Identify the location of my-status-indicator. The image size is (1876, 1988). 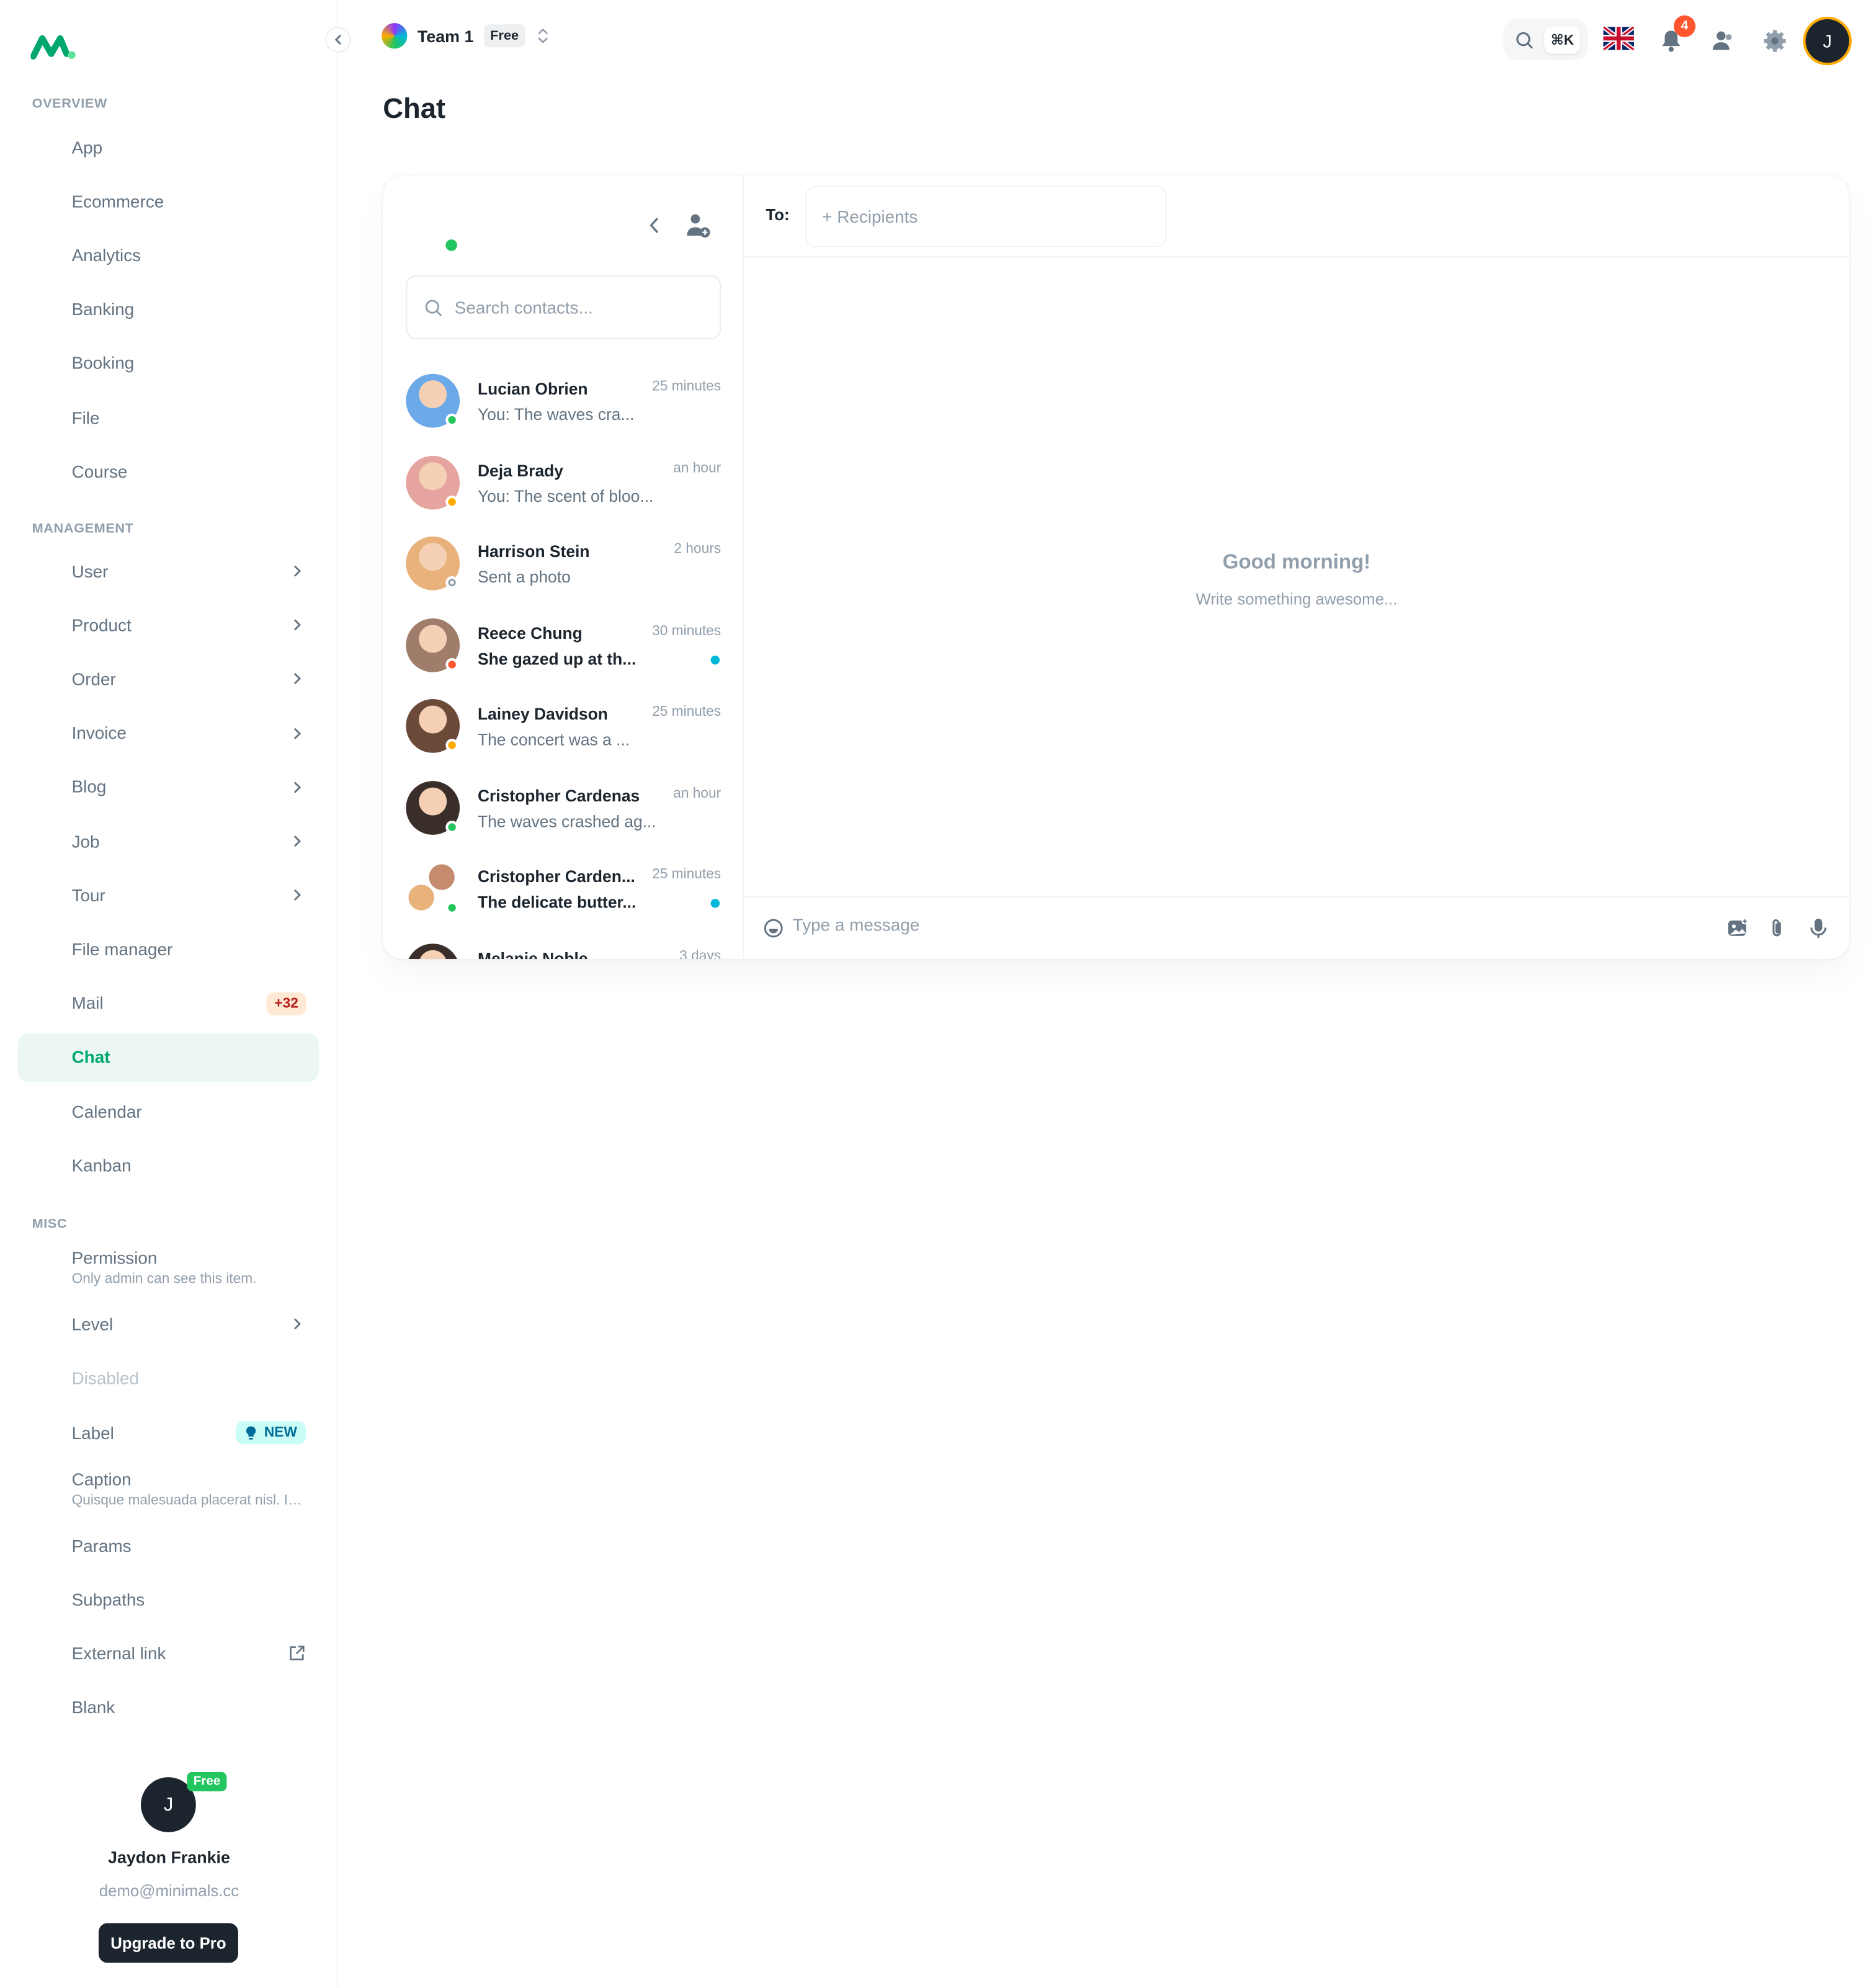
(451, 245).